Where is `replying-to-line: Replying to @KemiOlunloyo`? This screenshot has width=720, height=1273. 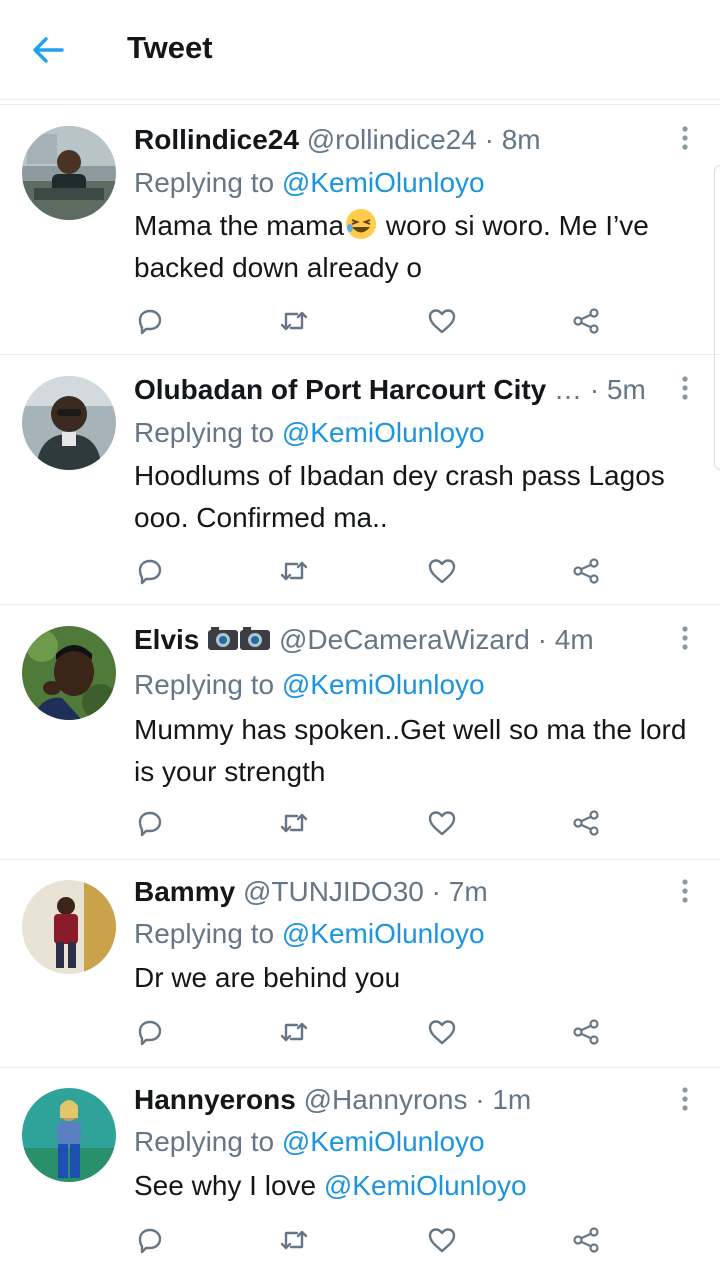 replying-to-line: Replying to @KemiOlunloyo is located at coordinates (309, 433).